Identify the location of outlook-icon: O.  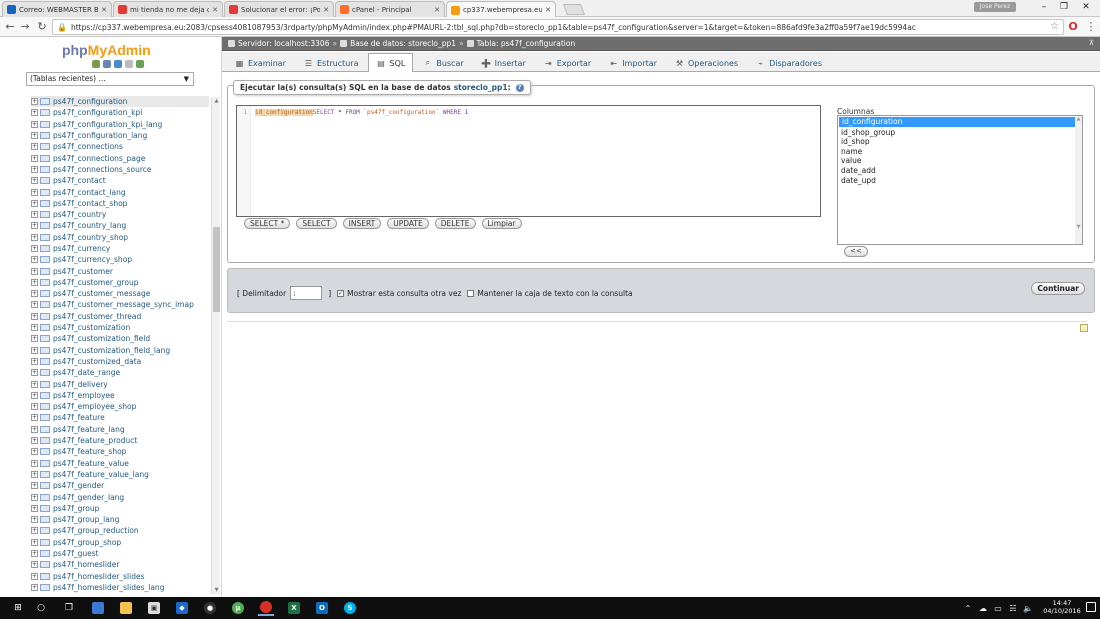
(322, 608).